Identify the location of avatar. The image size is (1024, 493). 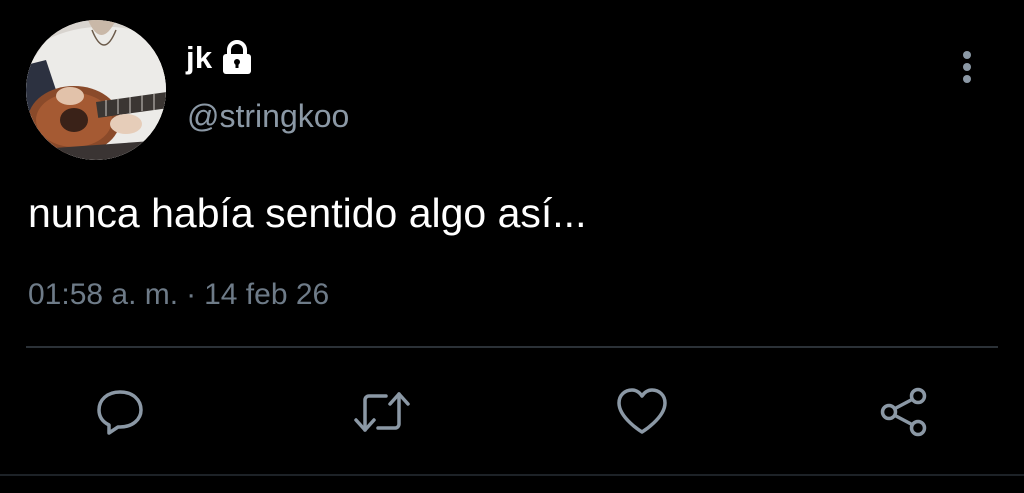
(96, 90).